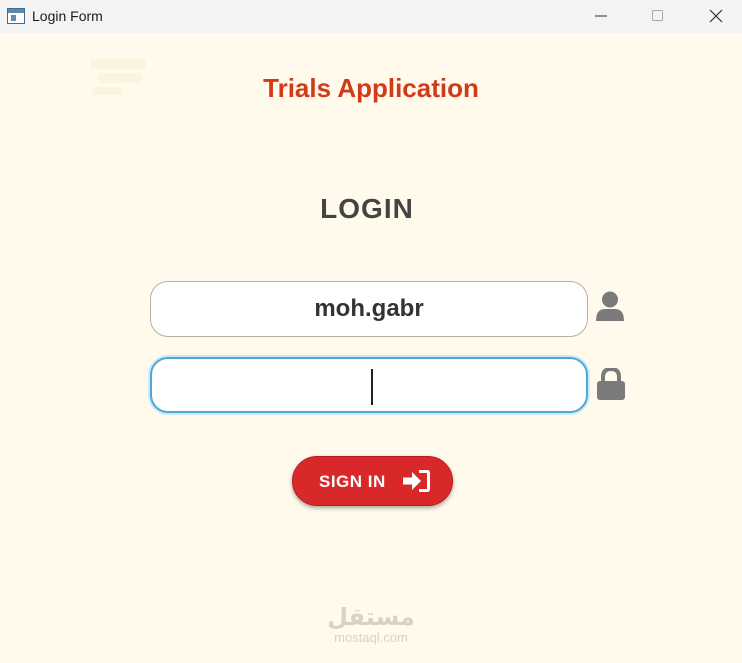 This screenshot has height=663, width=742. Describe the element at coordinates (369, 385) in the screenshot. I see `password-input` at that location.